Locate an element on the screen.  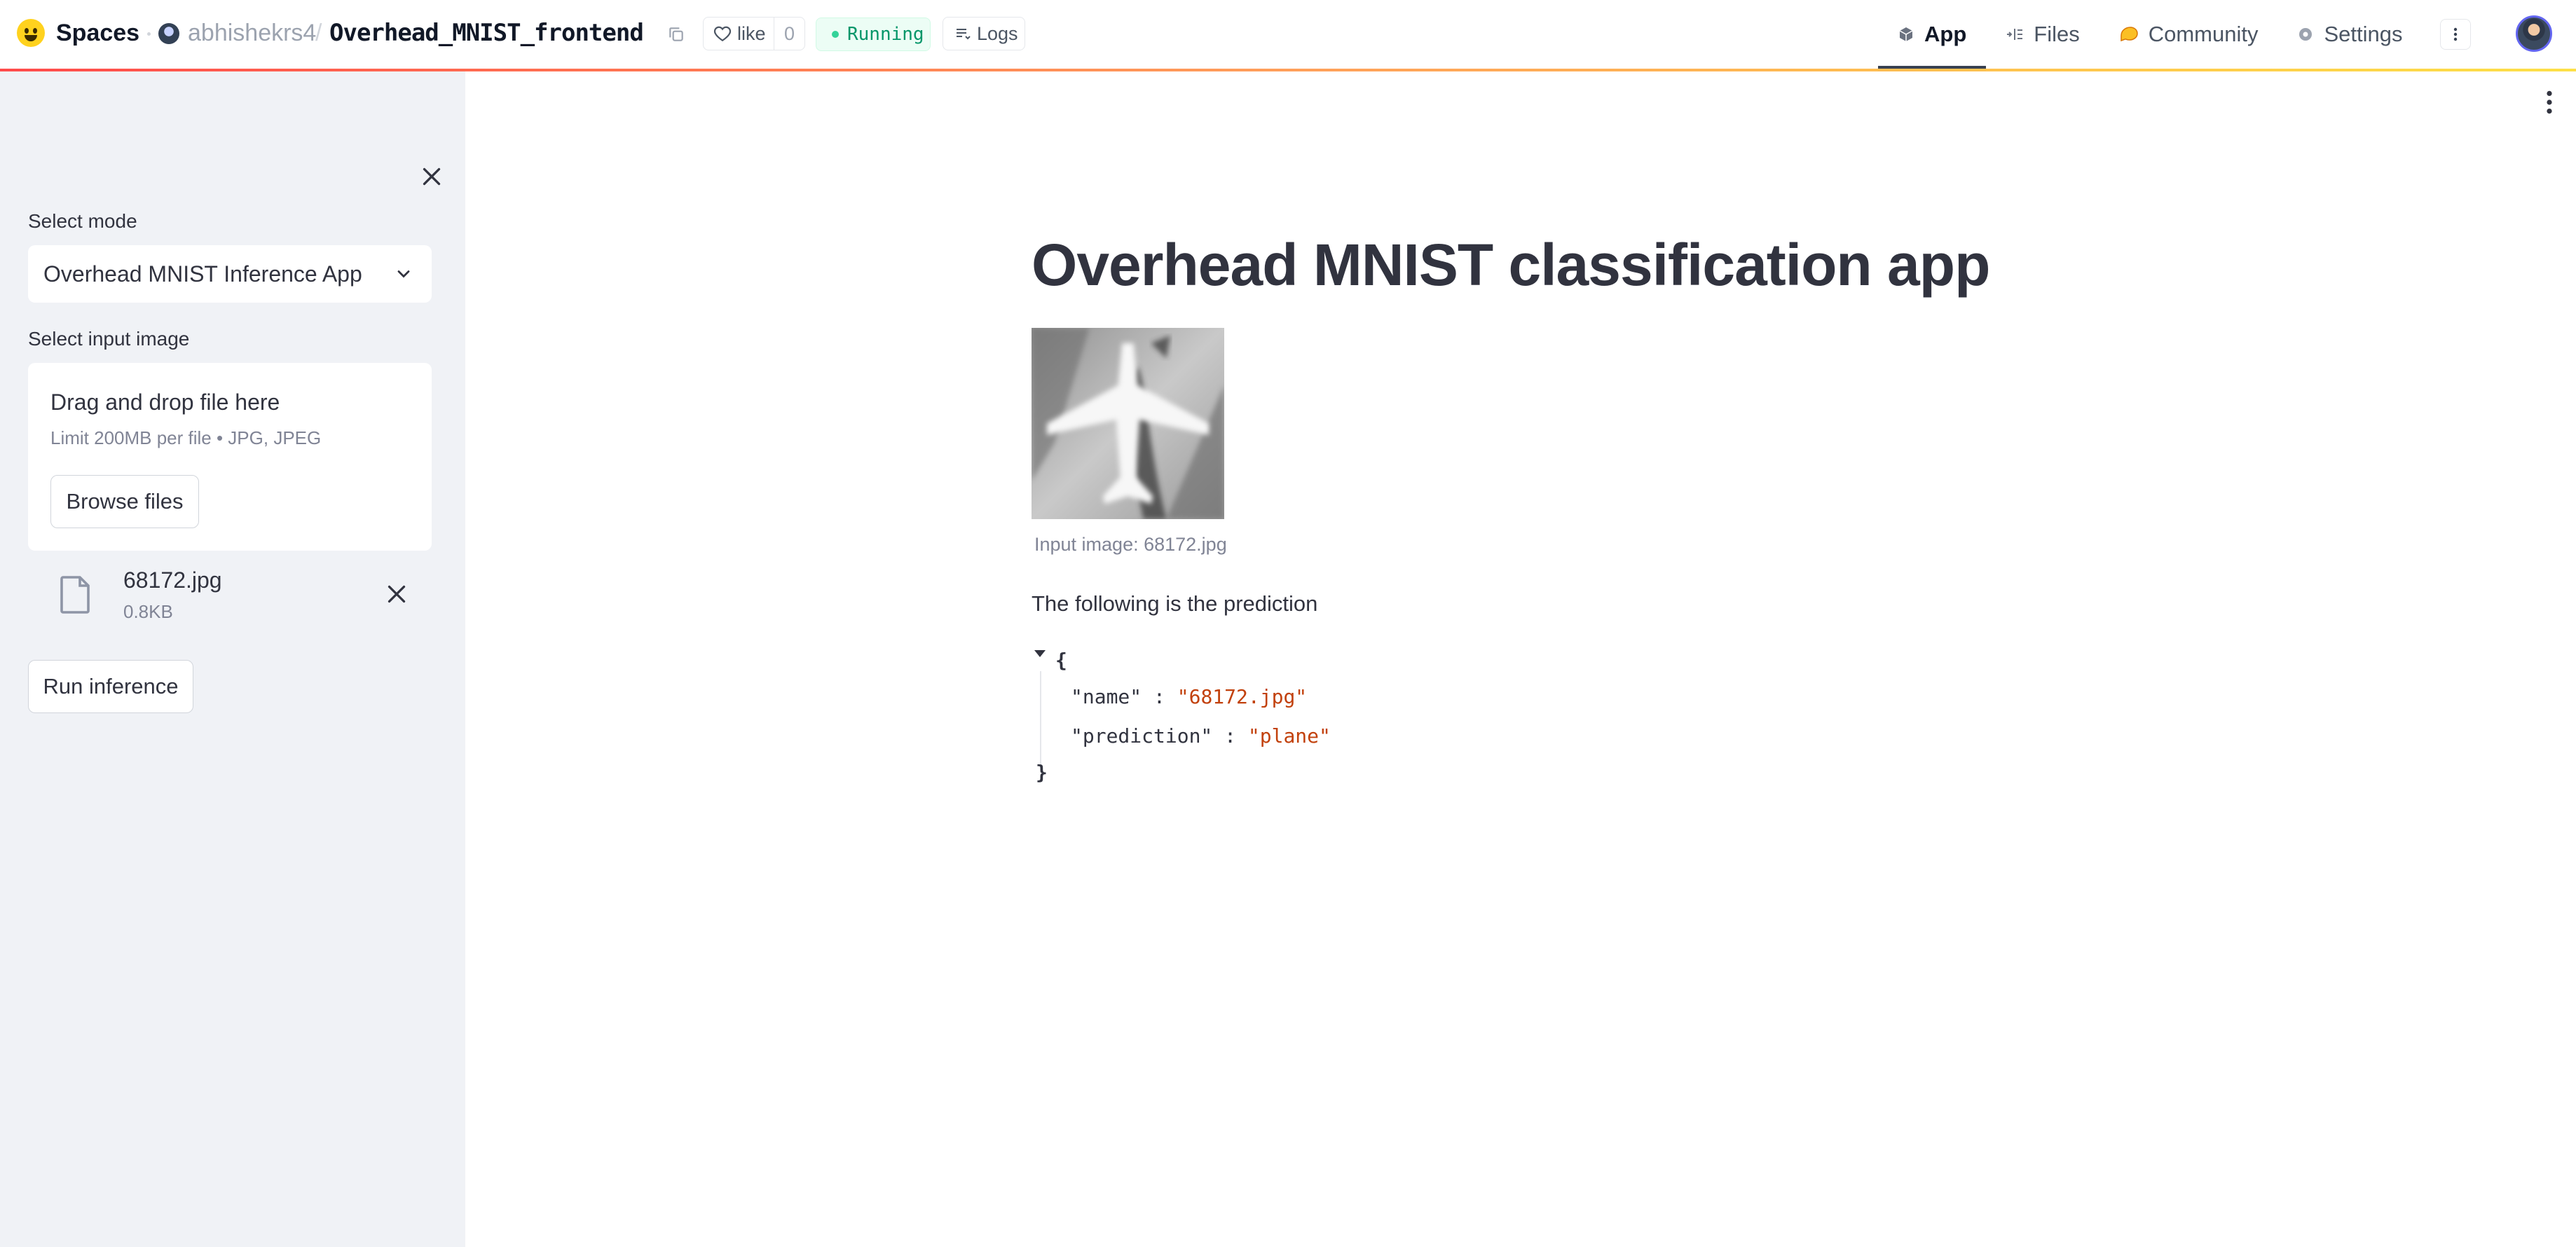
status-badge: Running is located at coordinates (874, 34).